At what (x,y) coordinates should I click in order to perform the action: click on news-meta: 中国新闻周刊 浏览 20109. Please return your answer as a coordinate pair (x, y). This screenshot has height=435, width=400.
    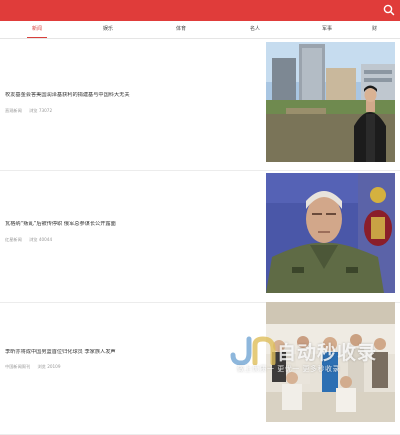
    Looking at the image, I should click on (33, 367).